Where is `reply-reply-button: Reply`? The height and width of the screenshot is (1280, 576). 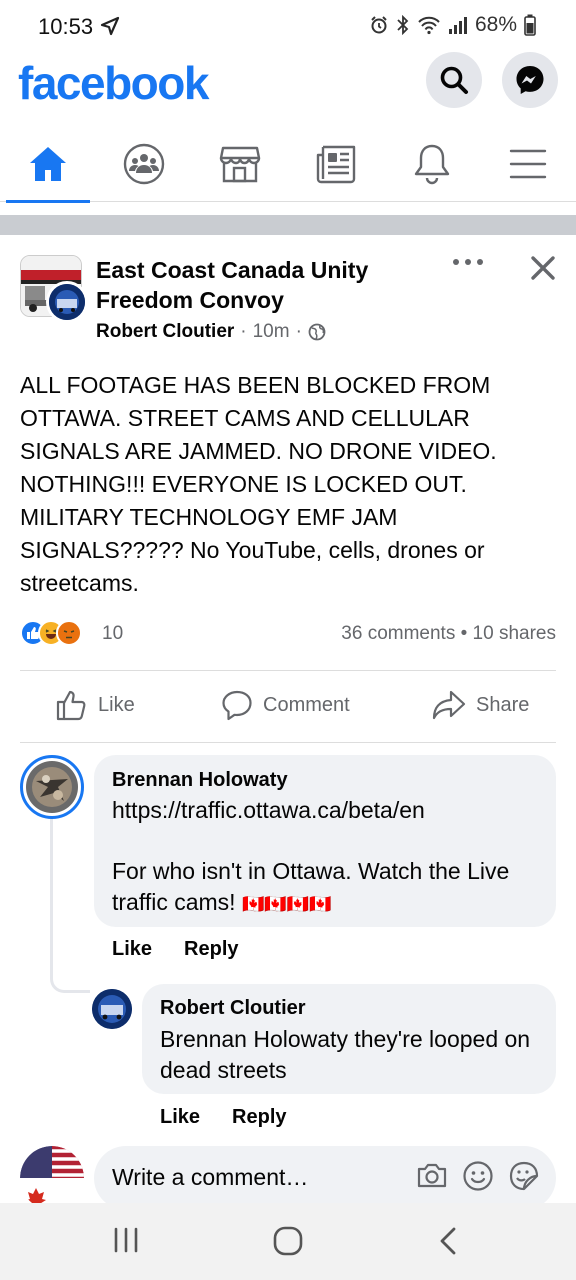
reply-reply-button: Reply is located at coordinates (259, 1117).